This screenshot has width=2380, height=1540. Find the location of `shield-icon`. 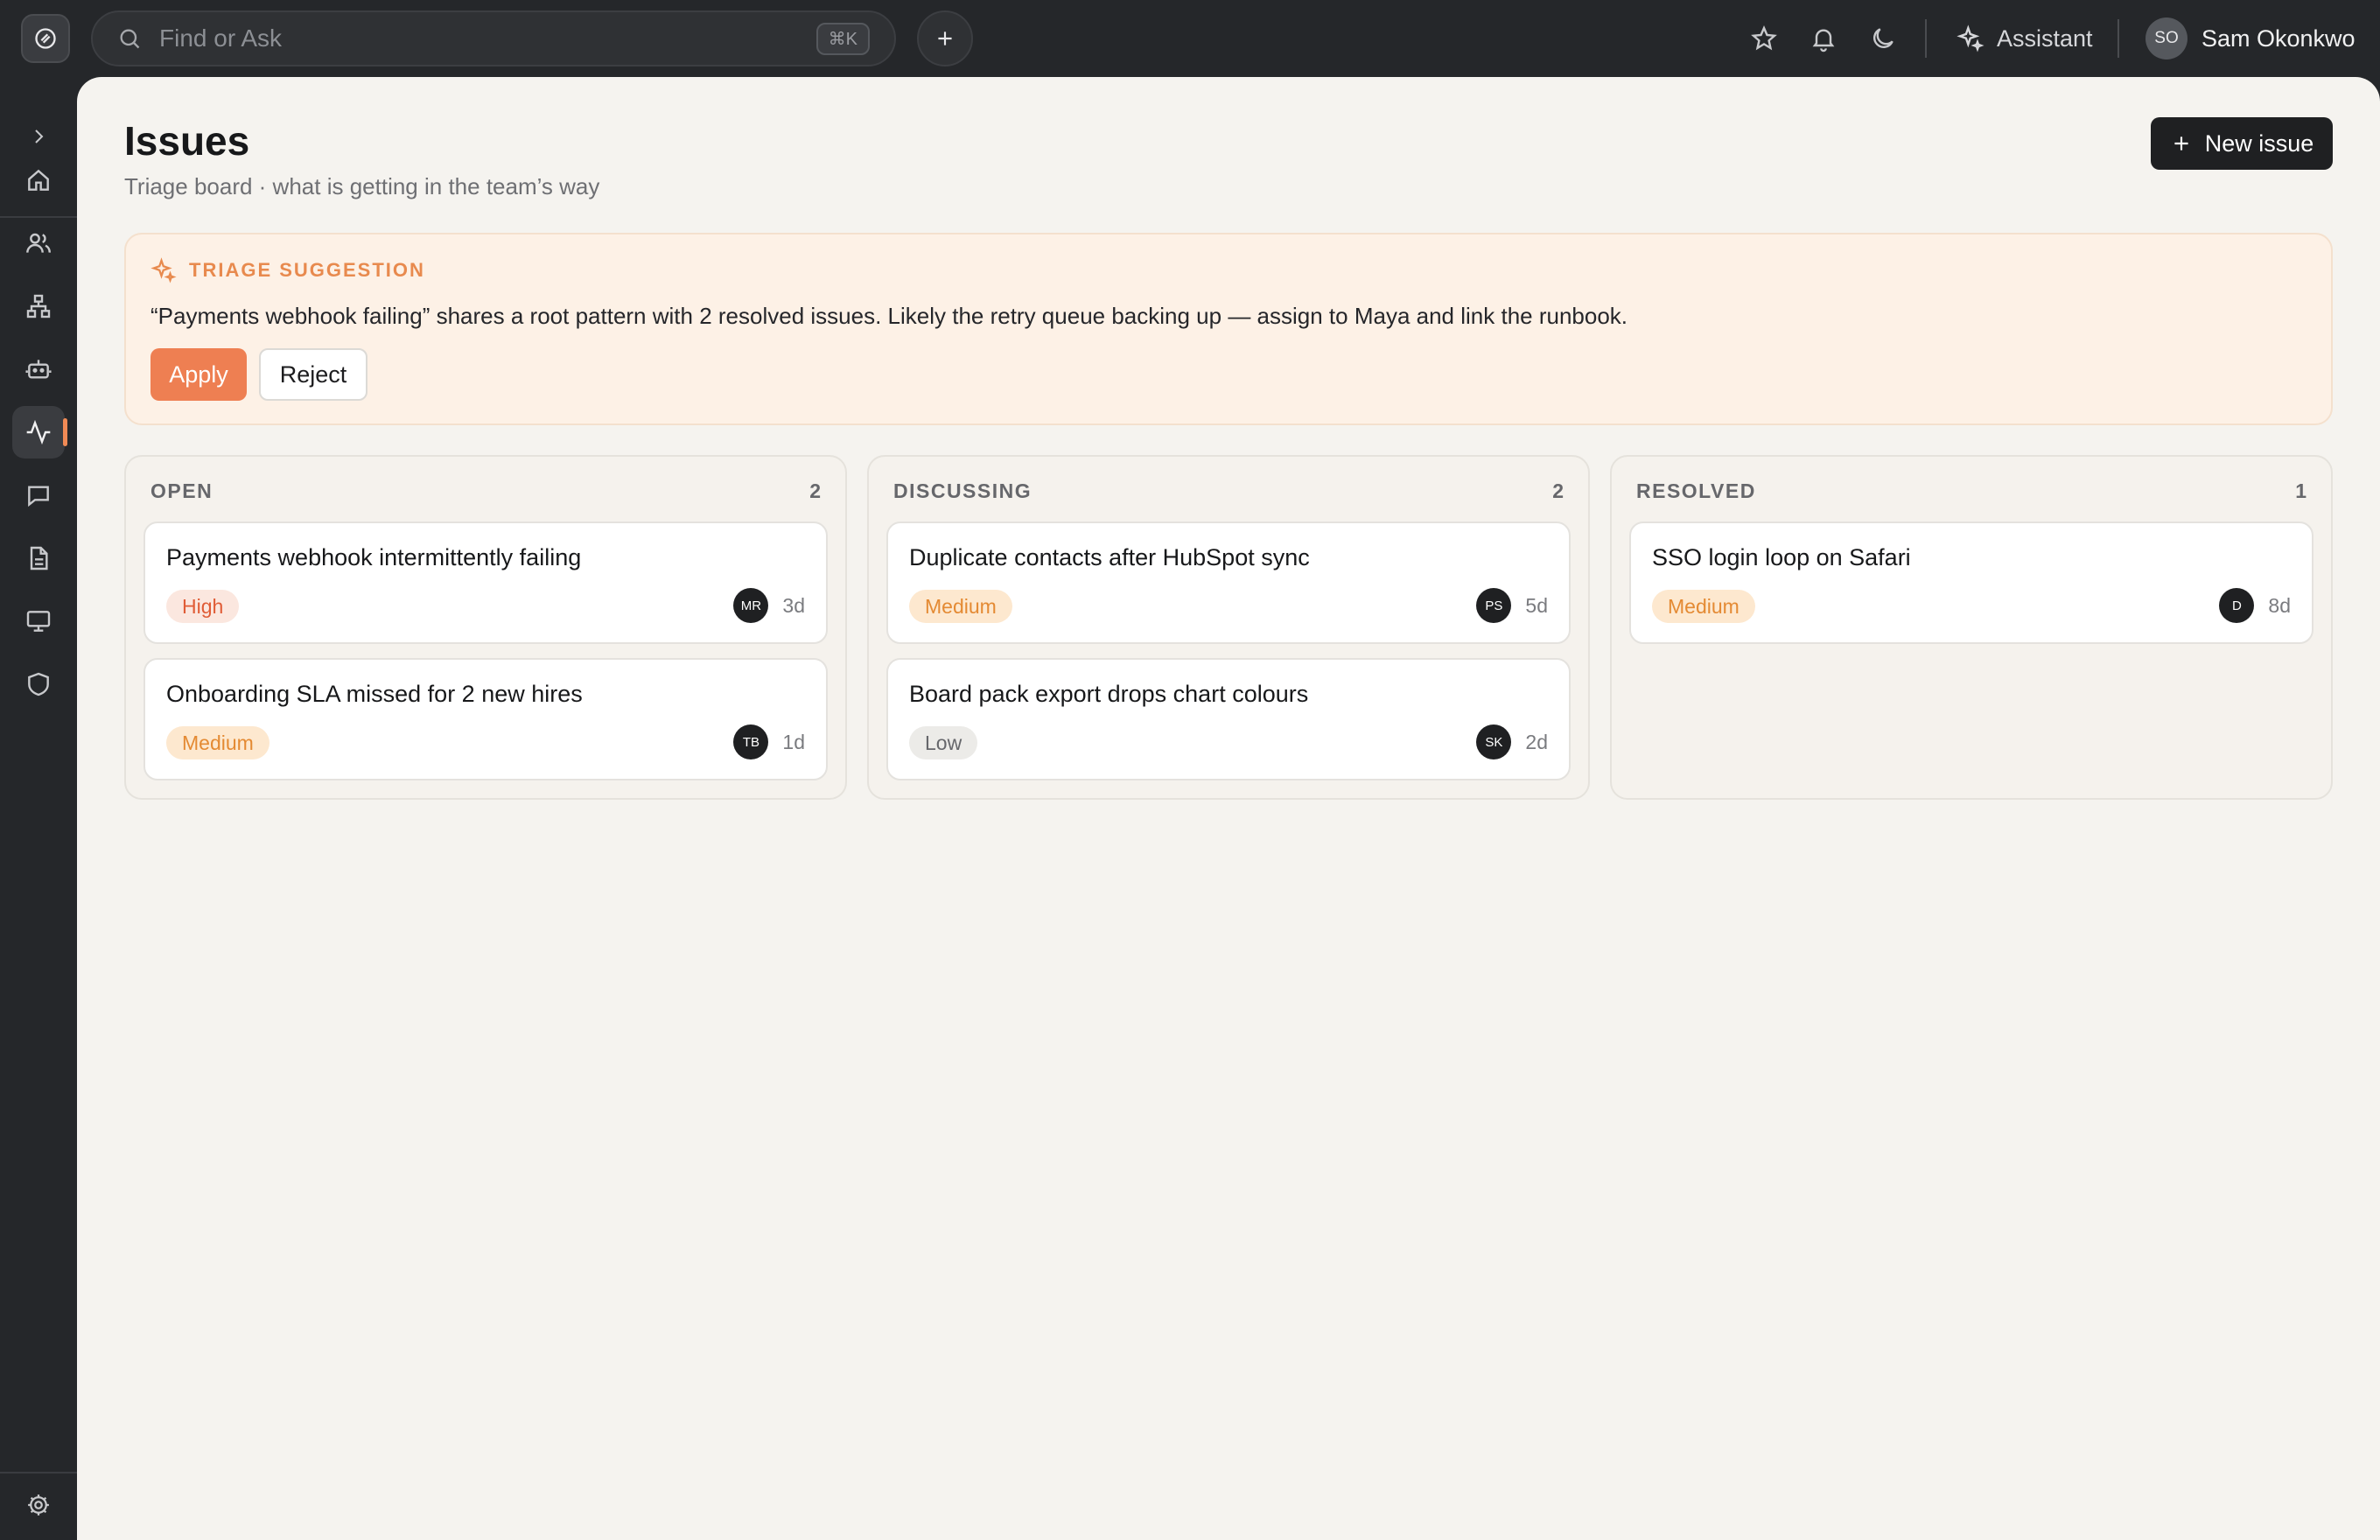

shield-icon is located at coordinates (38, 684).